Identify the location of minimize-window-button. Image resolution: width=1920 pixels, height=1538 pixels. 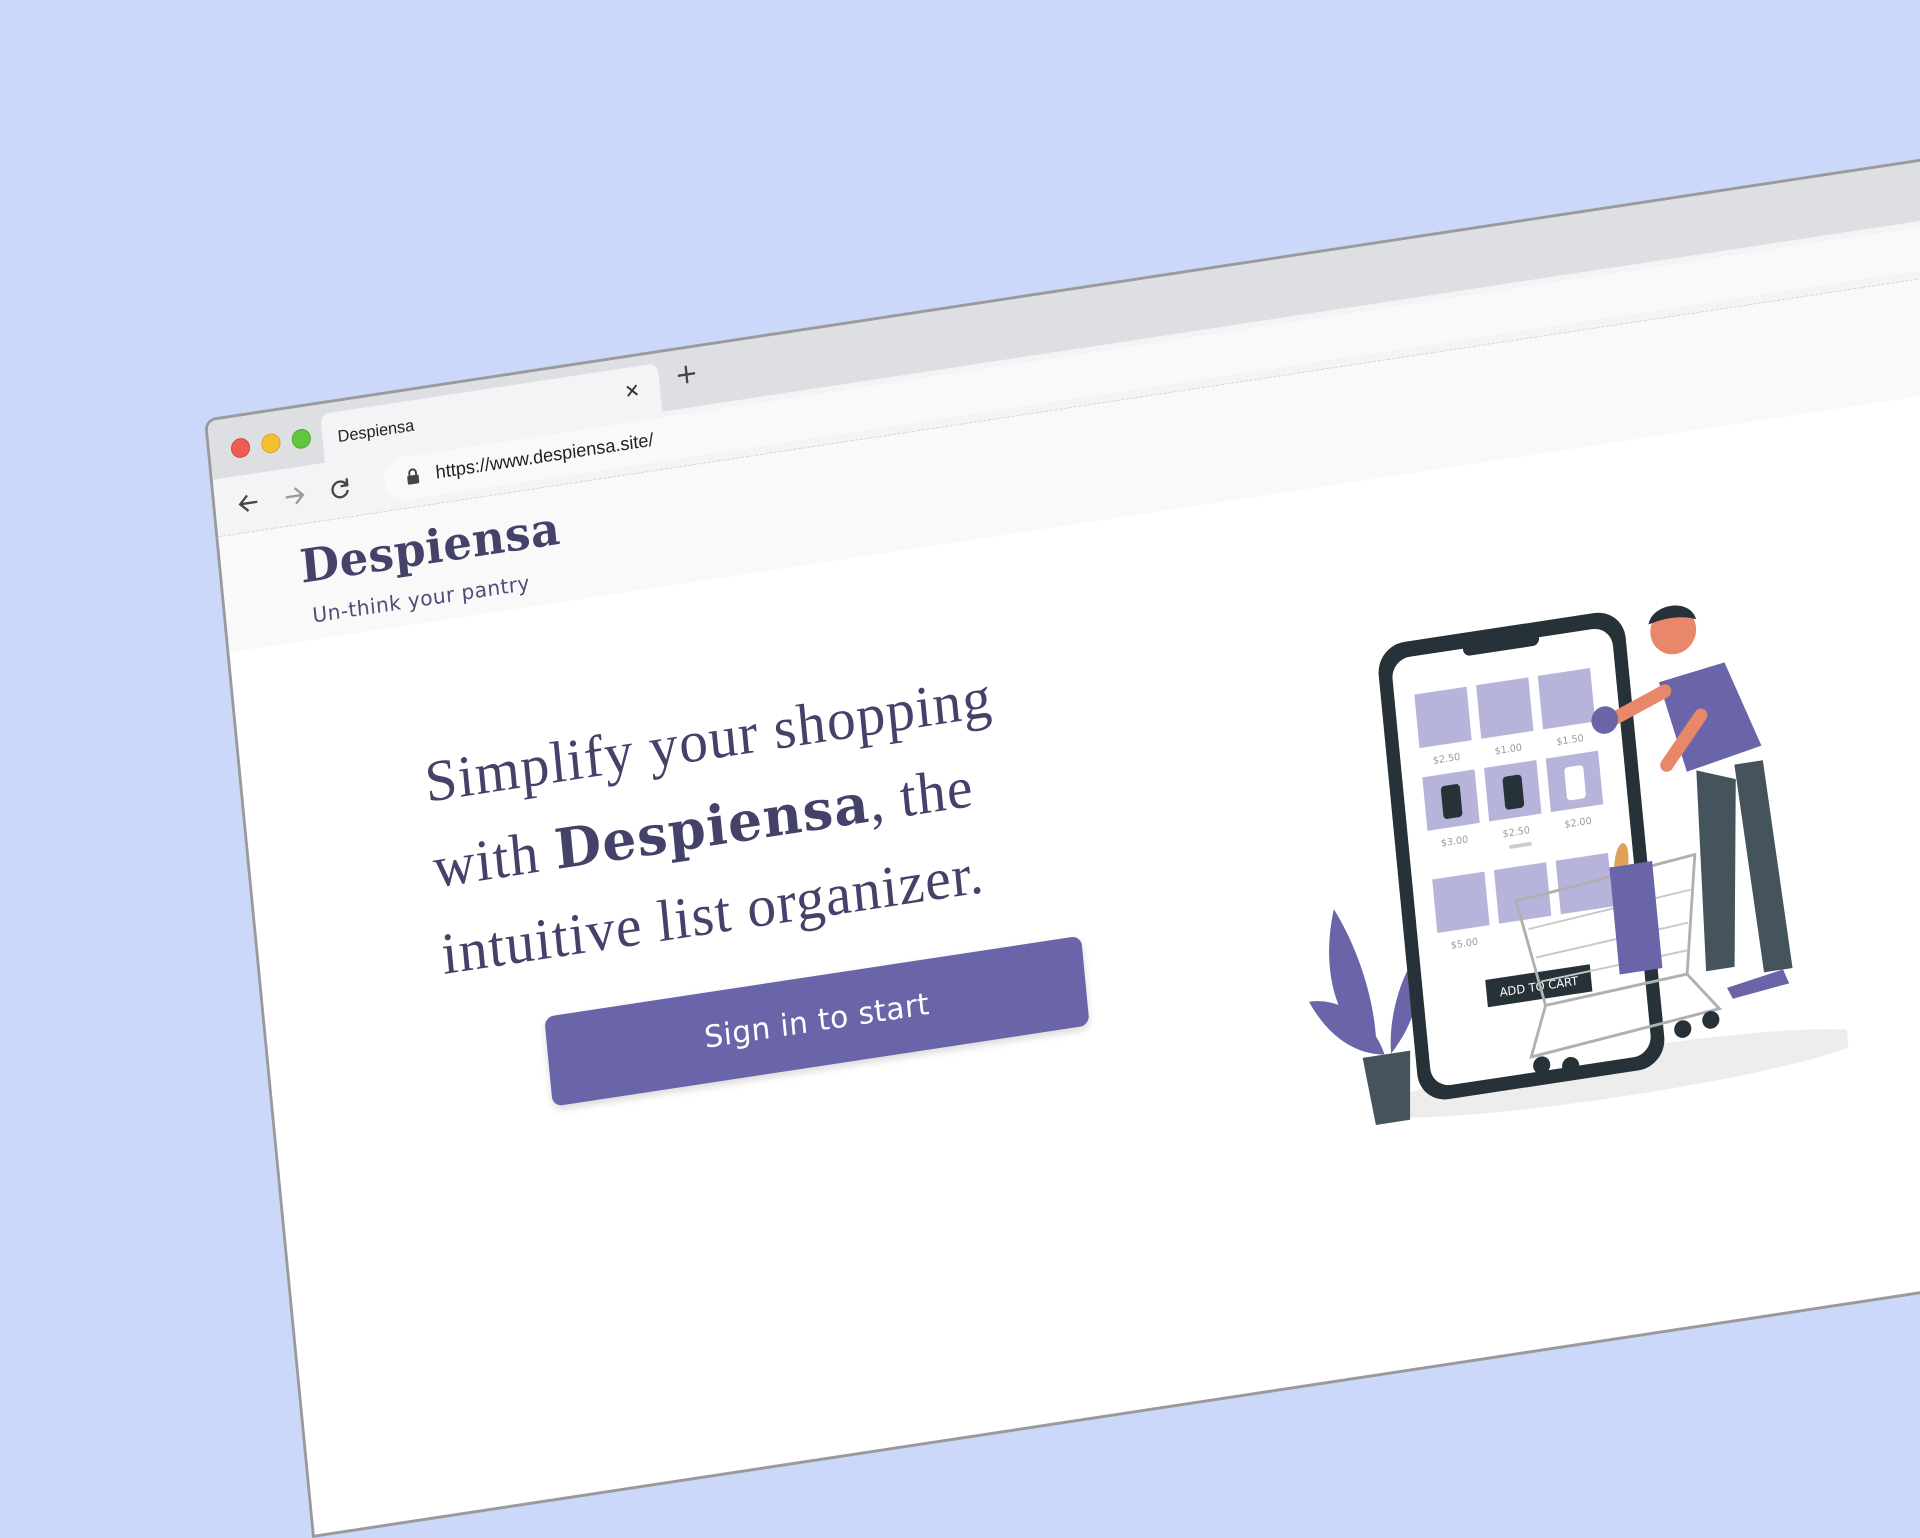
(271, 443).